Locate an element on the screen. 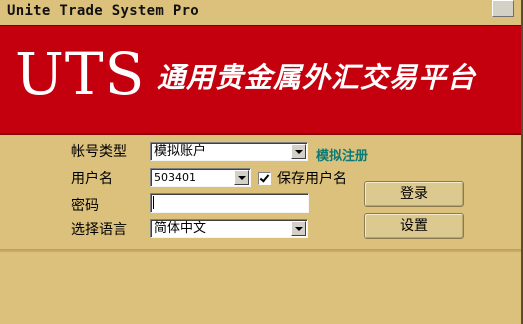 The height and width of the screenshot is (324, 523). settings-button: 设置 is located at coordinates (414, 226).